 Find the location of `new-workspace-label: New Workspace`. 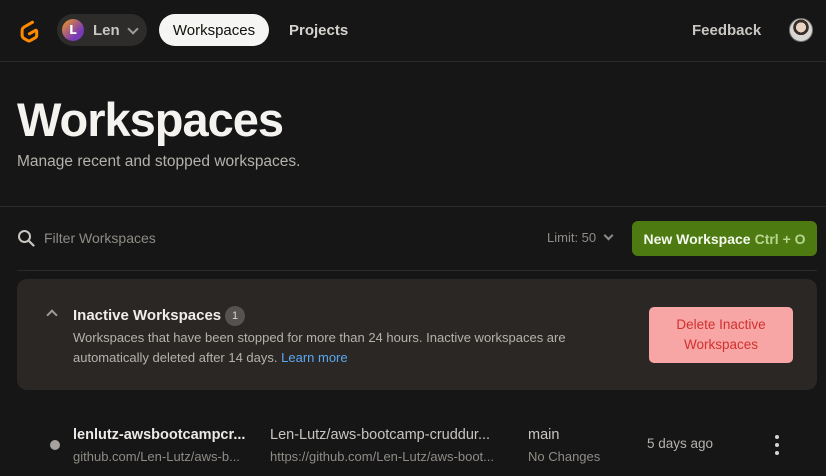

new-workspace-label: New Workspace is located at coordinates (697, 238).